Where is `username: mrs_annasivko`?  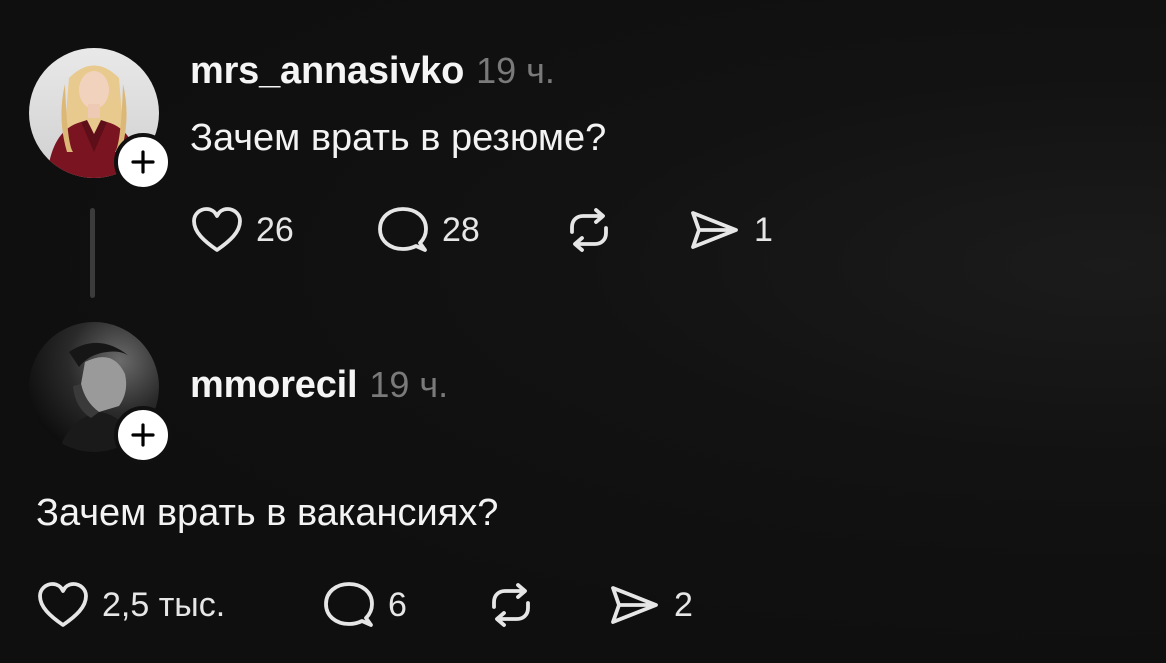
username: mrs_annasivko is located at coordinates (327, 71).